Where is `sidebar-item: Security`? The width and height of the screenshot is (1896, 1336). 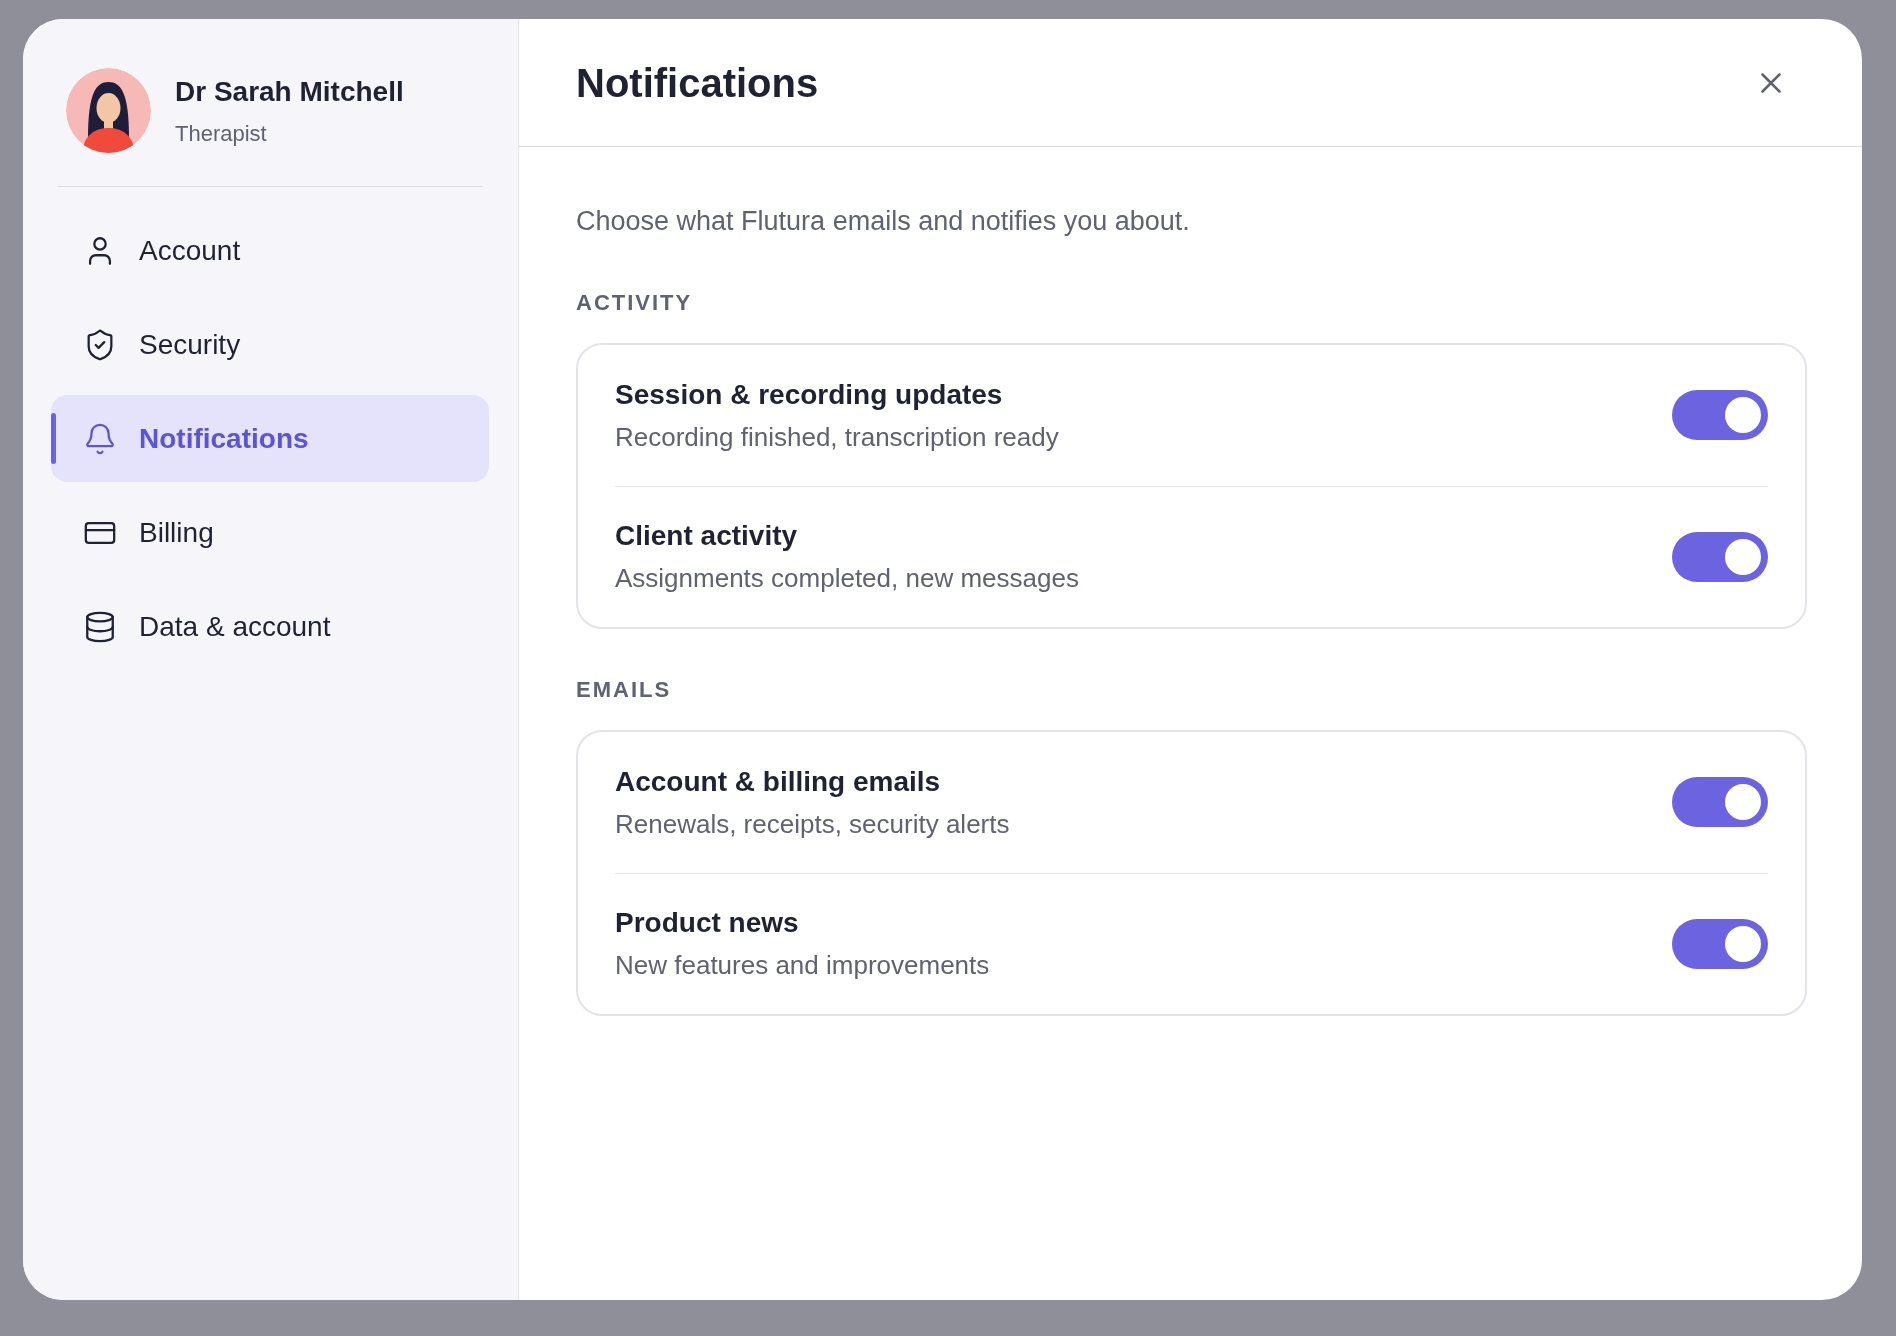
sidebar-item: Security is located at coordinates (270, 344).